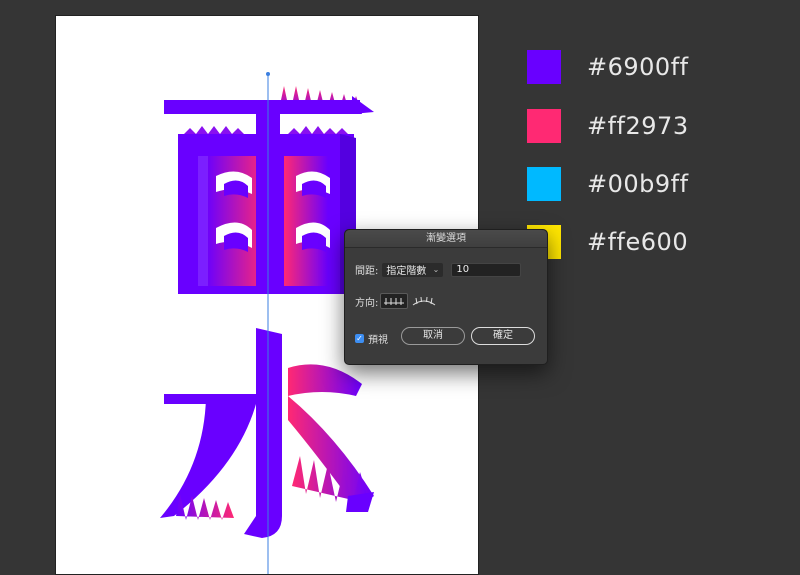 This screenshot has width=800, height=575. I want to click on spacing-row: 間距: 指定階數 ⌄ 10, so click(438, 269).